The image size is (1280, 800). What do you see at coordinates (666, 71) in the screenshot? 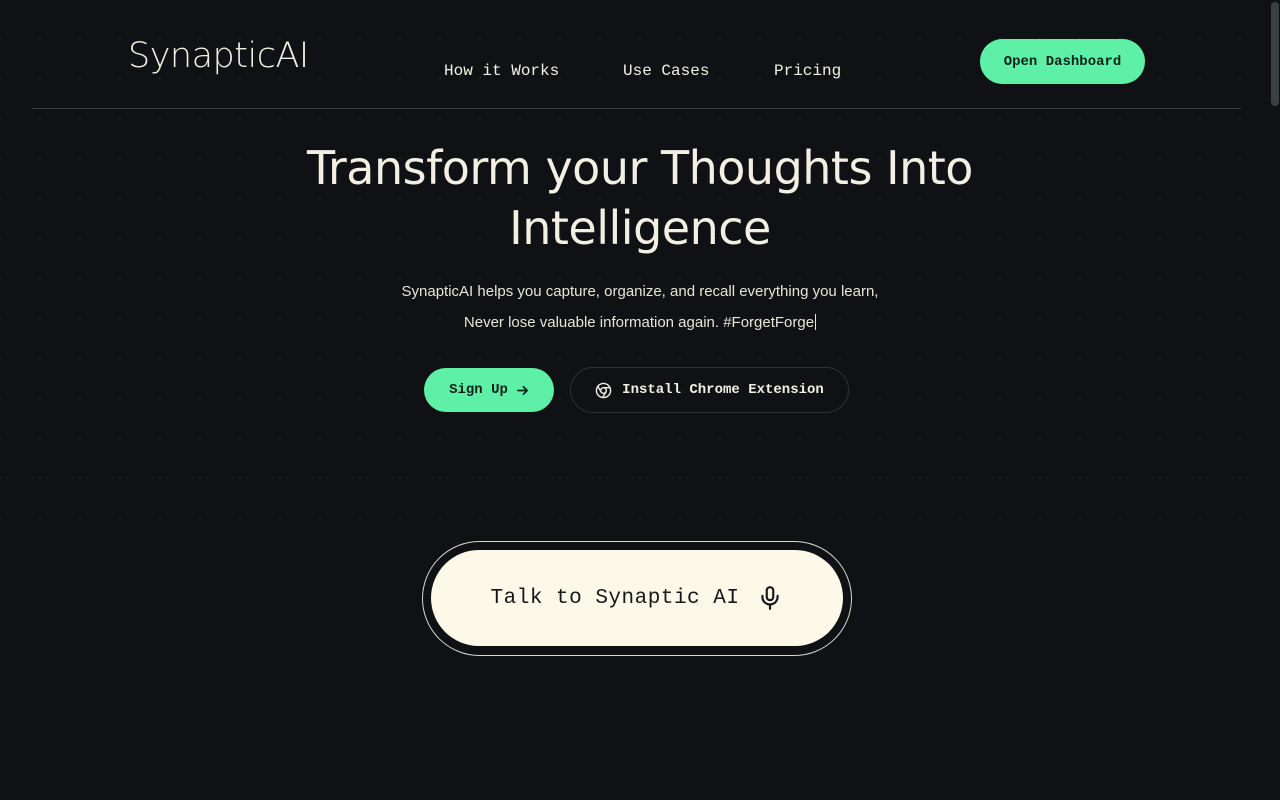
I see `nav-use-cases: Use Cases` at bounding box center [666, 71].